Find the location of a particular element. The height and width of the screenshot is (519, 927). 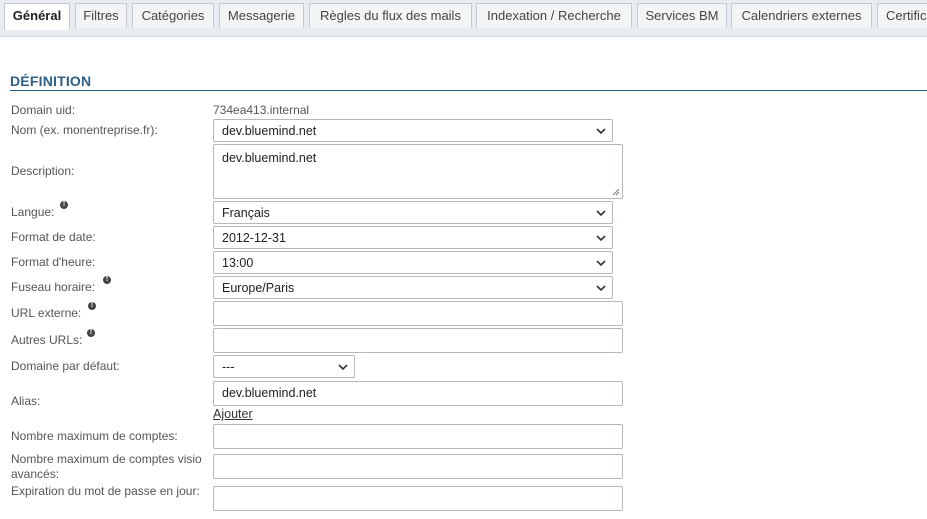

tab-calendriers-externes: Calendriers externes is located at coordinates (801, 15).